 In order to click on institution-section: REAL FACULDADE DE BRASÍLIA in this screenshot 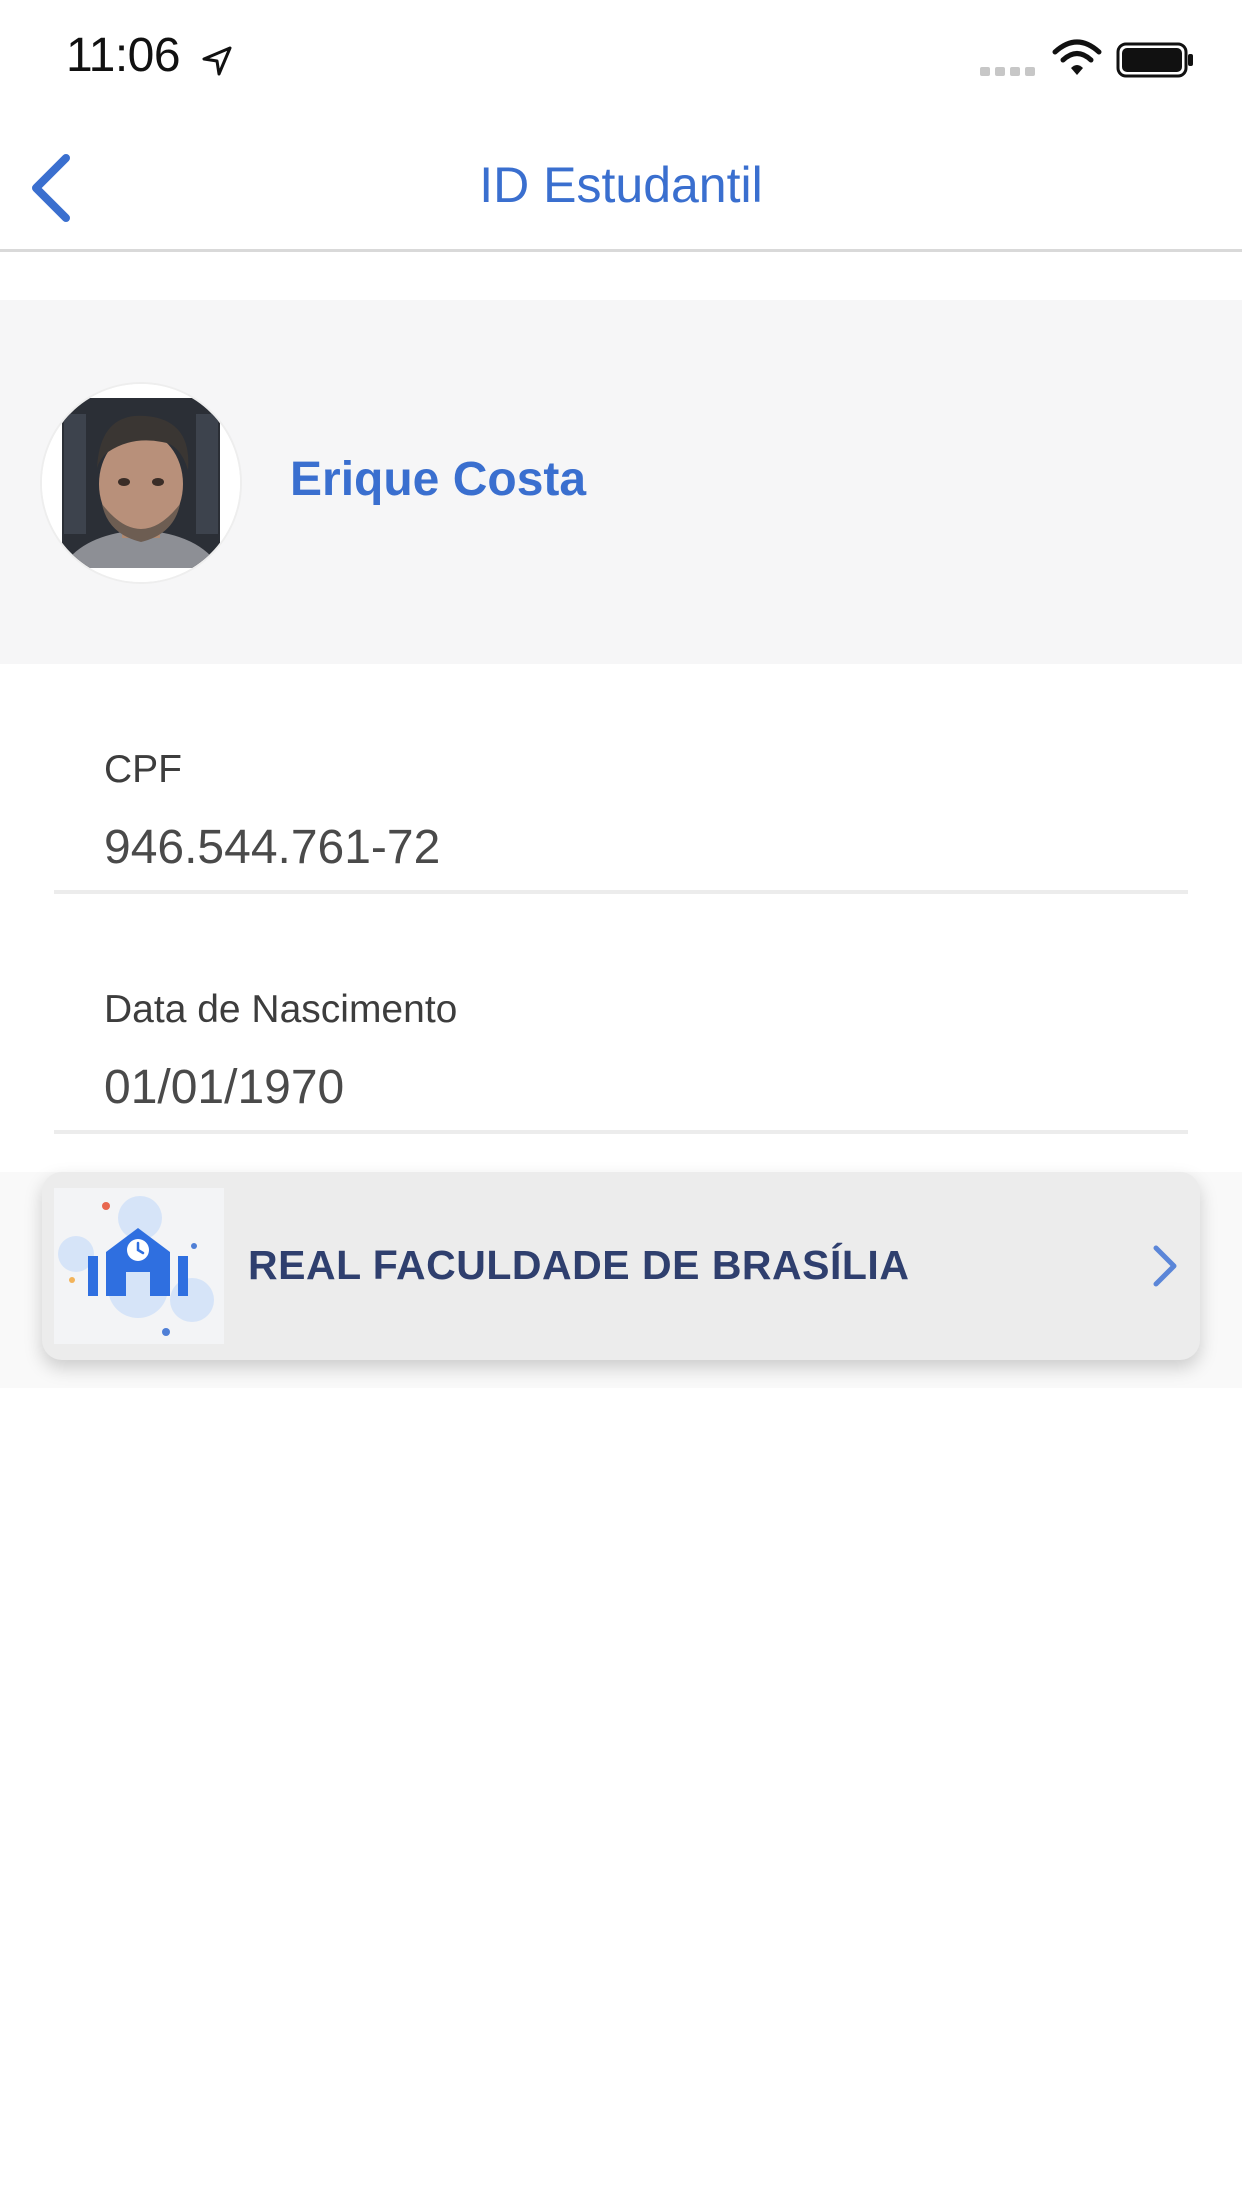, I will do `click(621, 1280)`.